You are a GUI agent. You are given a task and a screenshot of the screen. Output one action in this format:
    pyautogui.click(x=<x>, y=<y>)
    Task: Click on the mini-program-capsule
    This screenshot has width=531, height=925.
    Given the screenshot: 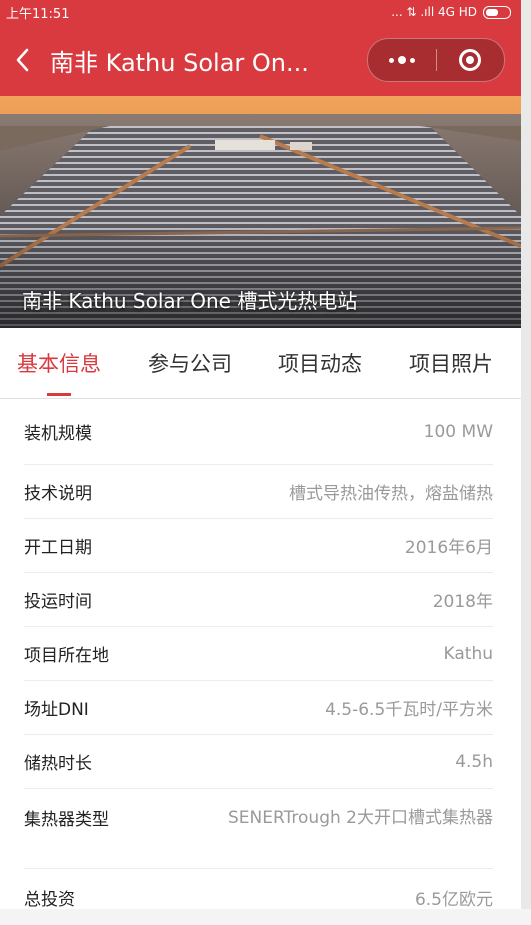 What is the action you would take?
    pyautogui.click(x=436, y=60)
    